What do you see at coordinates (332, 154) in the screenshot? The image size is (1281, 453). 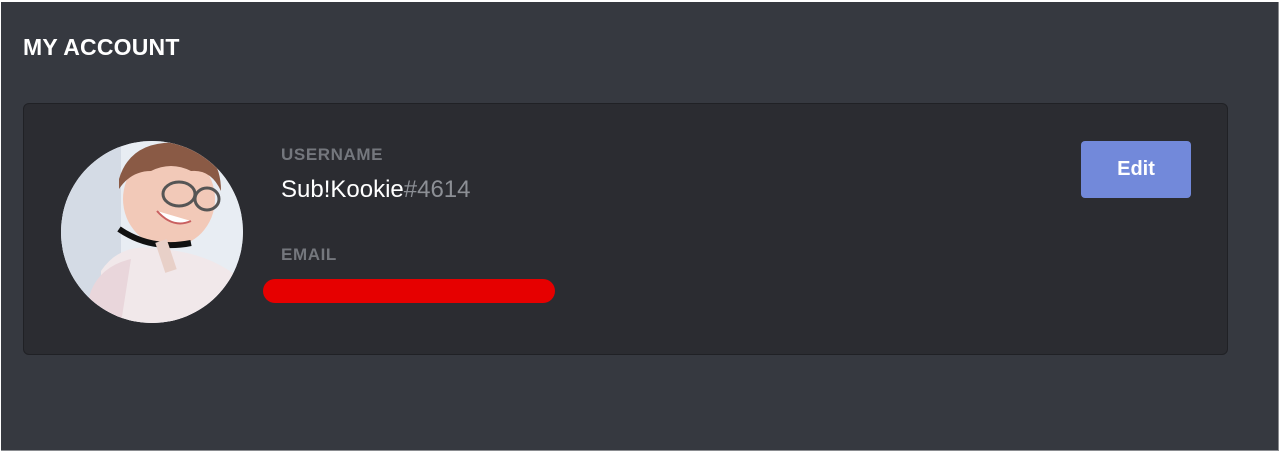 I see `username-label: USERNAME` at bounding box center [332, 154].